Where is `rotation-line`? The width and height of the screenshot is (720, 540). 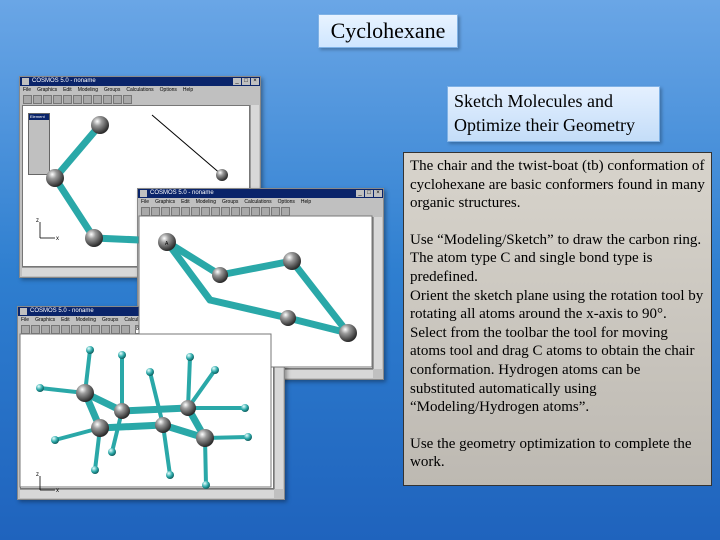
rotation-line is located at coordinates (187, 145).